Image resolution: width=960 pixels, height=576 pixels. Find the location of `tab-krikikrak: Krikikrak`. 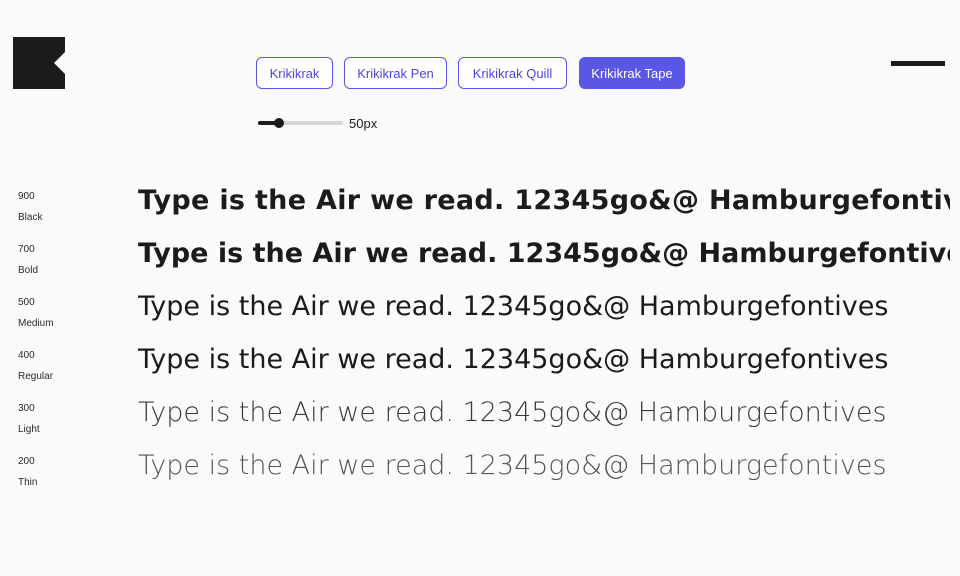

tab-krikikrak: Krikikrak is located at coordinates (294, 73).